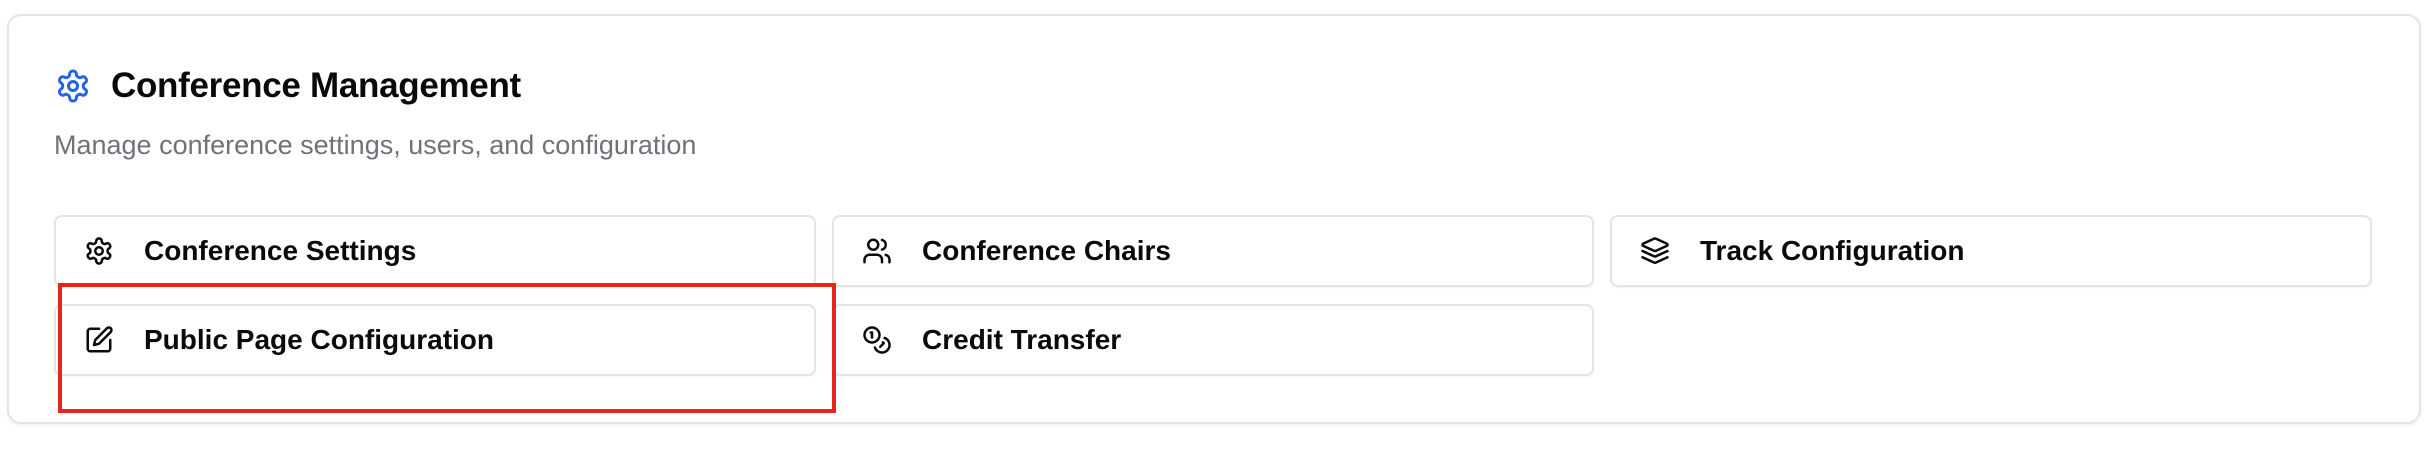 This screenshot has width=2436, height=452. What do you see at coordinates (1213, 340) in the screenshot?
I see `credit-transfer-button: Credit Transfer` at bounding box center [1213, 340].